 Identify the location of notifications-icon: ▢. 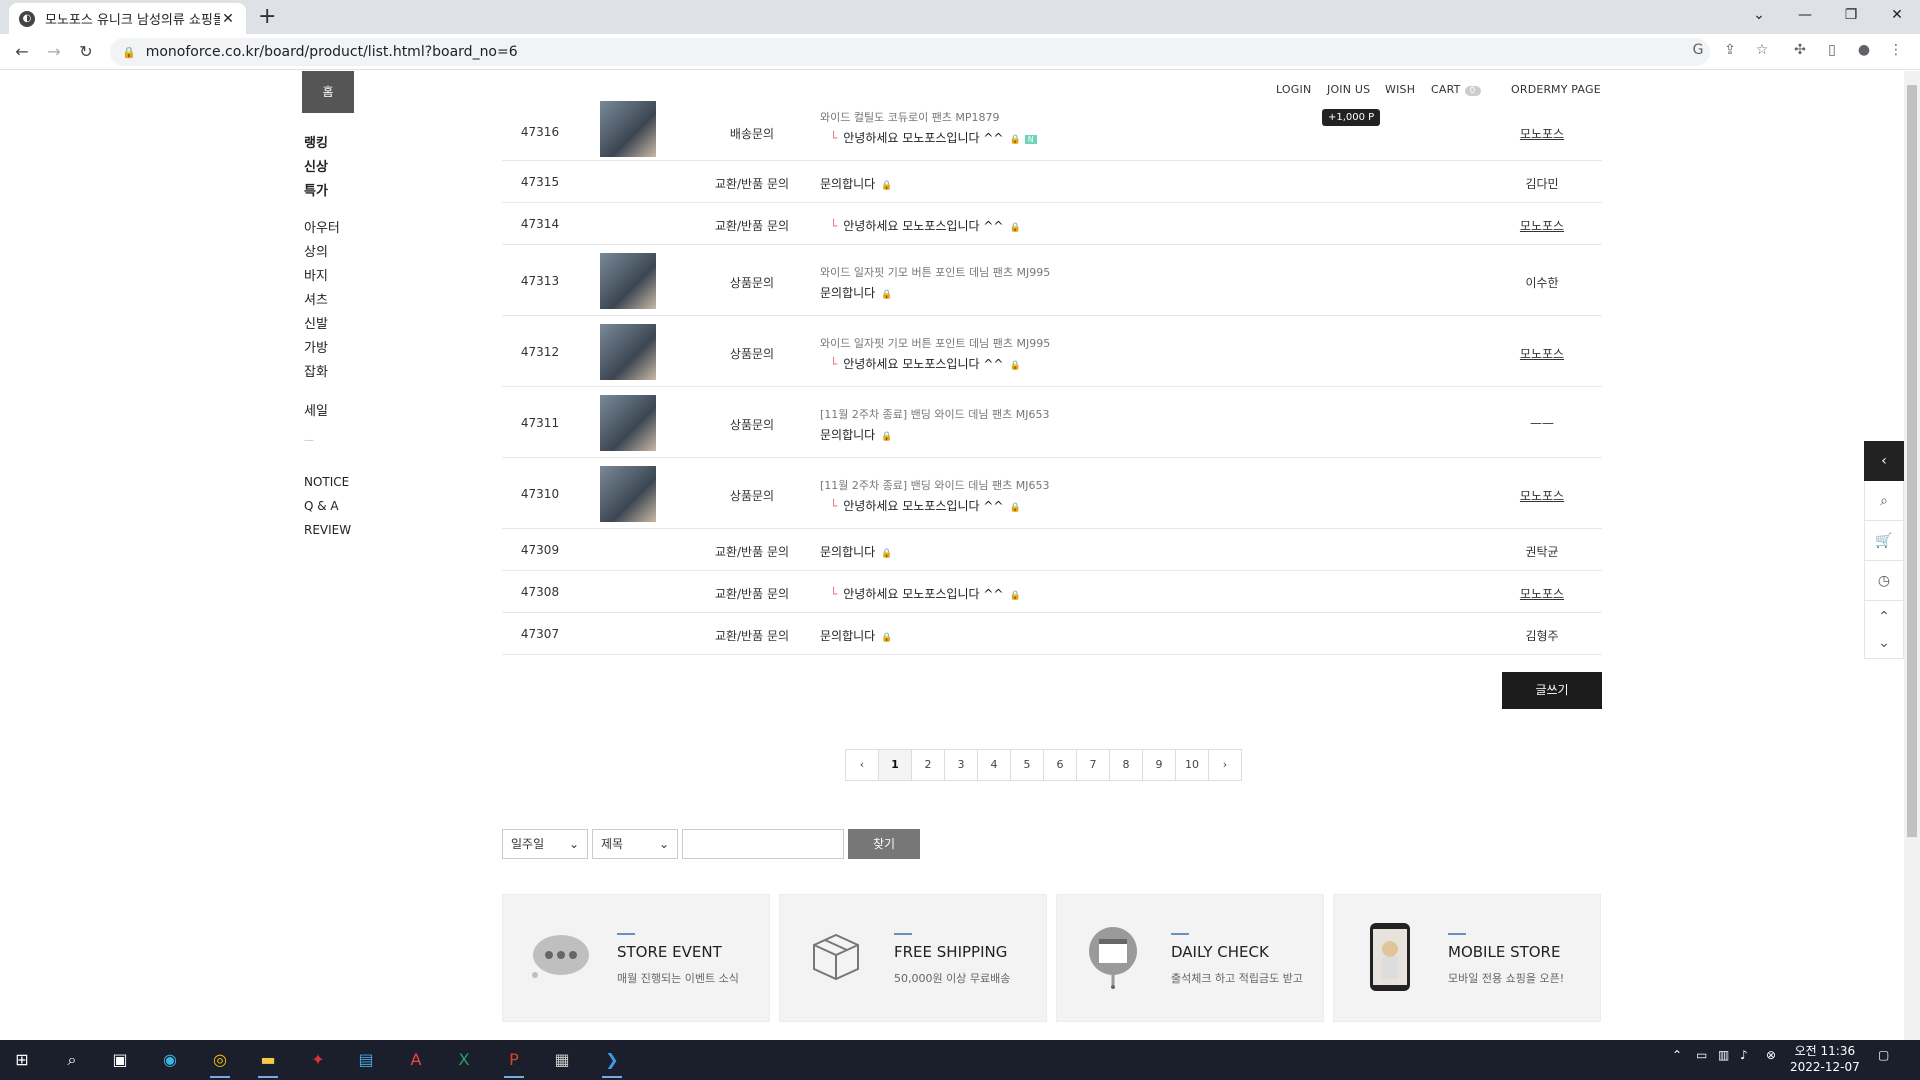
(1883, 1055).